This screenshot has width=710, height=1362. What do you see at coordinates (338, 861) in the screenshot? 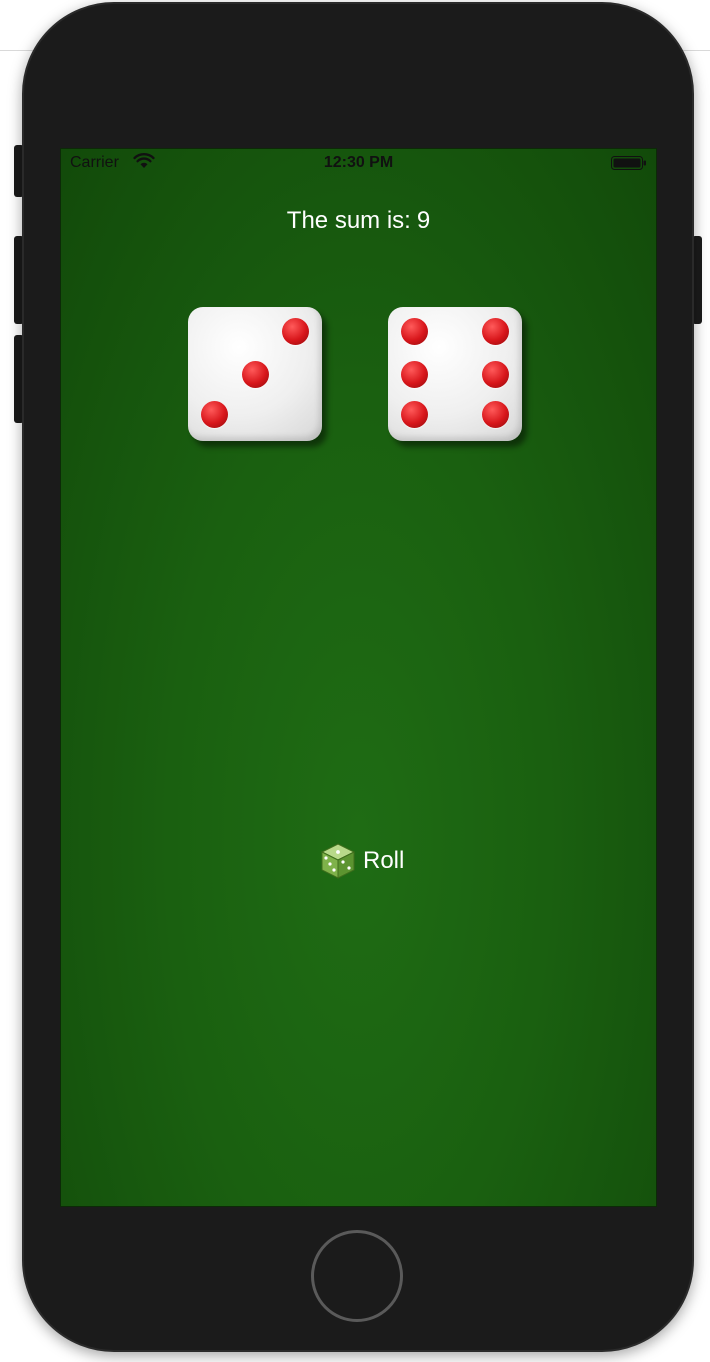
I see `dice-icon` at bounding box center [338, 861].